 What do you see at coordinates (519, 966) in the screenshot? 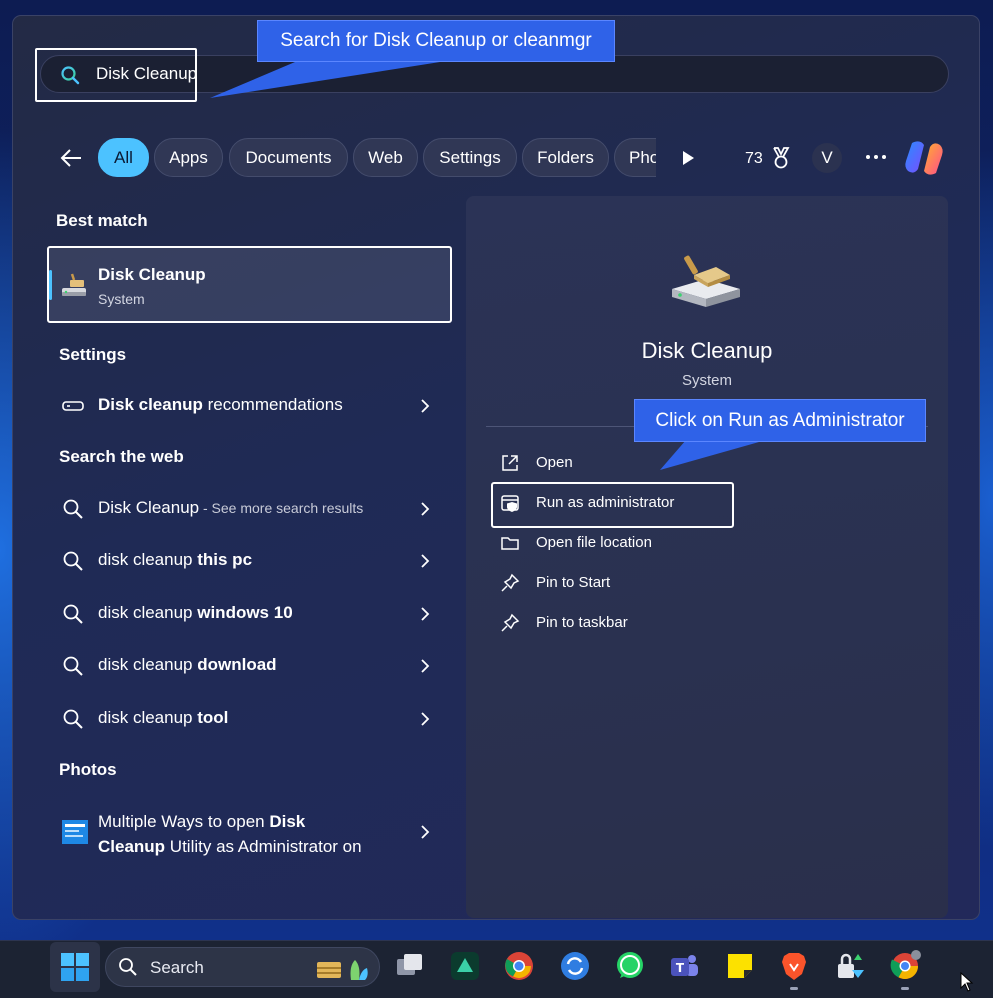
I see `chrome-icon` at bounding box center [519, 966].